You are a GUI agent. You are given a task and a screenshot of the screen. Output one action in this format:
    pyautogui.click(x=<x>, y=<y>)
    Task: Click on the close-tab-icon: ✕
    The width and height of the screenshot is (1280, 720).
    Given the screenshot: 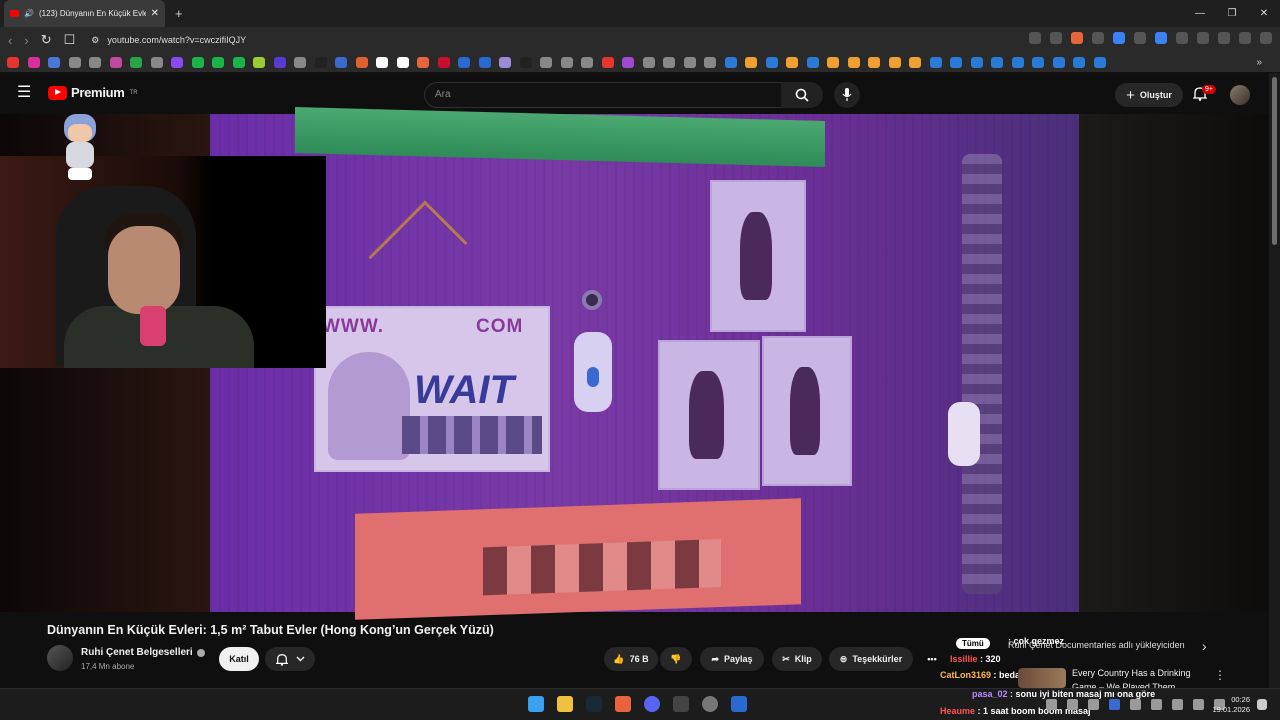 What is the action you would take?
    pyautogui.click(x=155, y=13)
    